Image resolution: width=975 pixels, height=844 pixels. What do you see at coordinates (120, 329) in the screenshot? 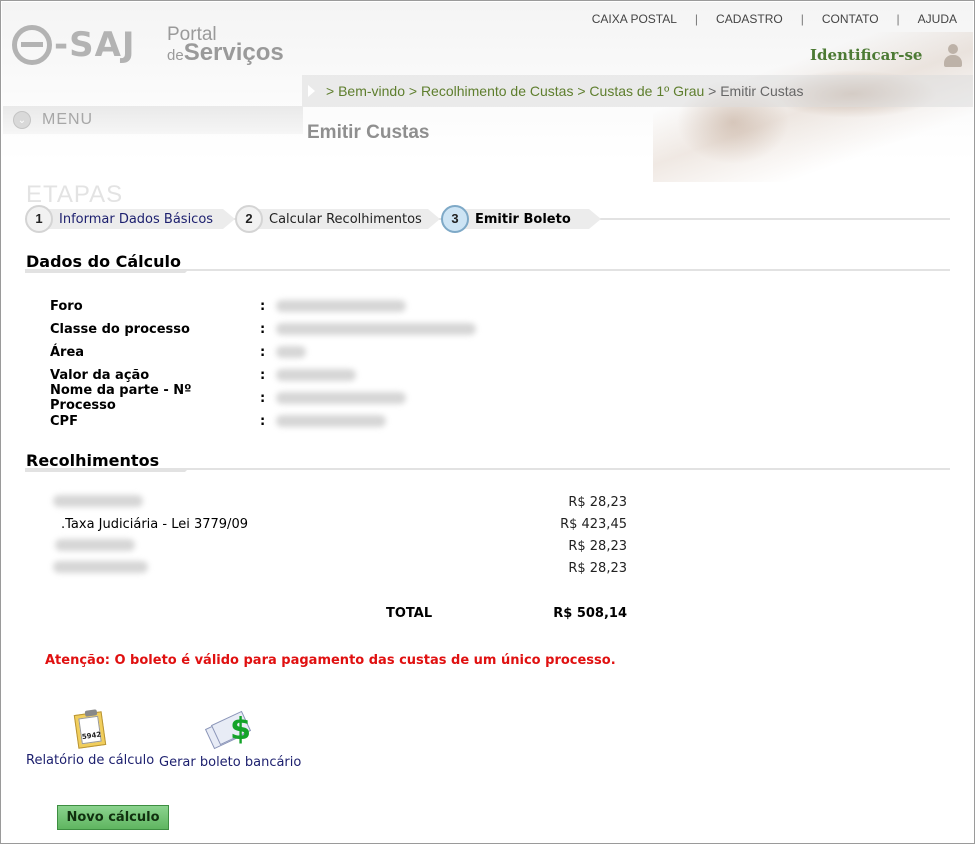
I see `field-label: Classe do processo` at bounding box center [120, 329].